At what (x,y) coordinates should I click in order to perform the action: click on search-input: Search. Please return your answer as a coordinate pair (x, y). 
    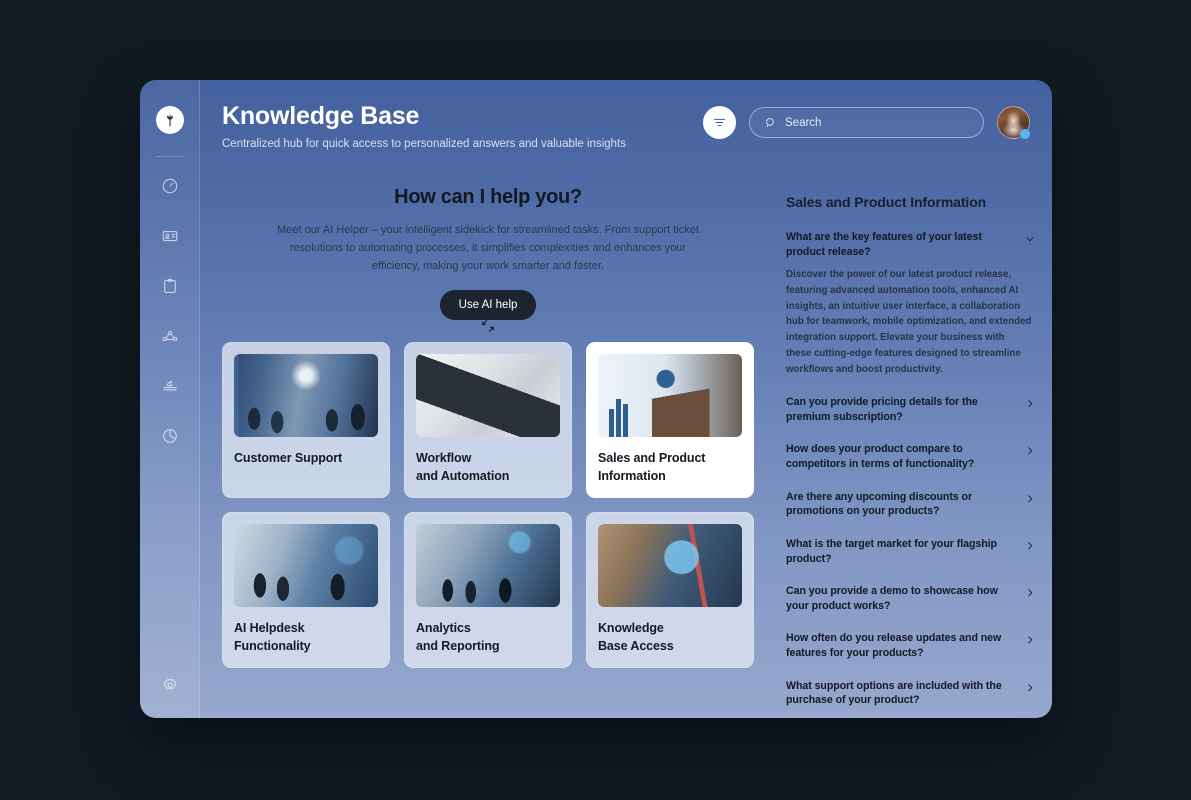
    Looking at the image, I should click on (866, 122).